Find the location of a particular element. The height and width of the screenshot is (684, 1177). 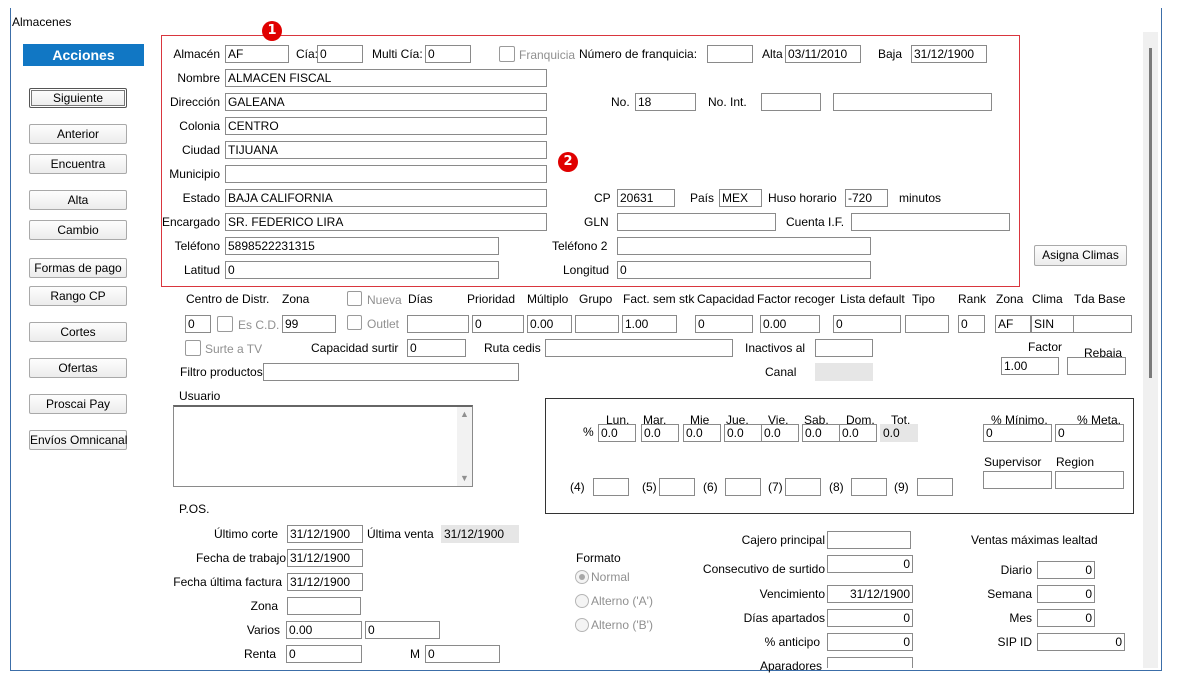

consecutivo-surtido-input: 0 is located at coordinates (870, 564).